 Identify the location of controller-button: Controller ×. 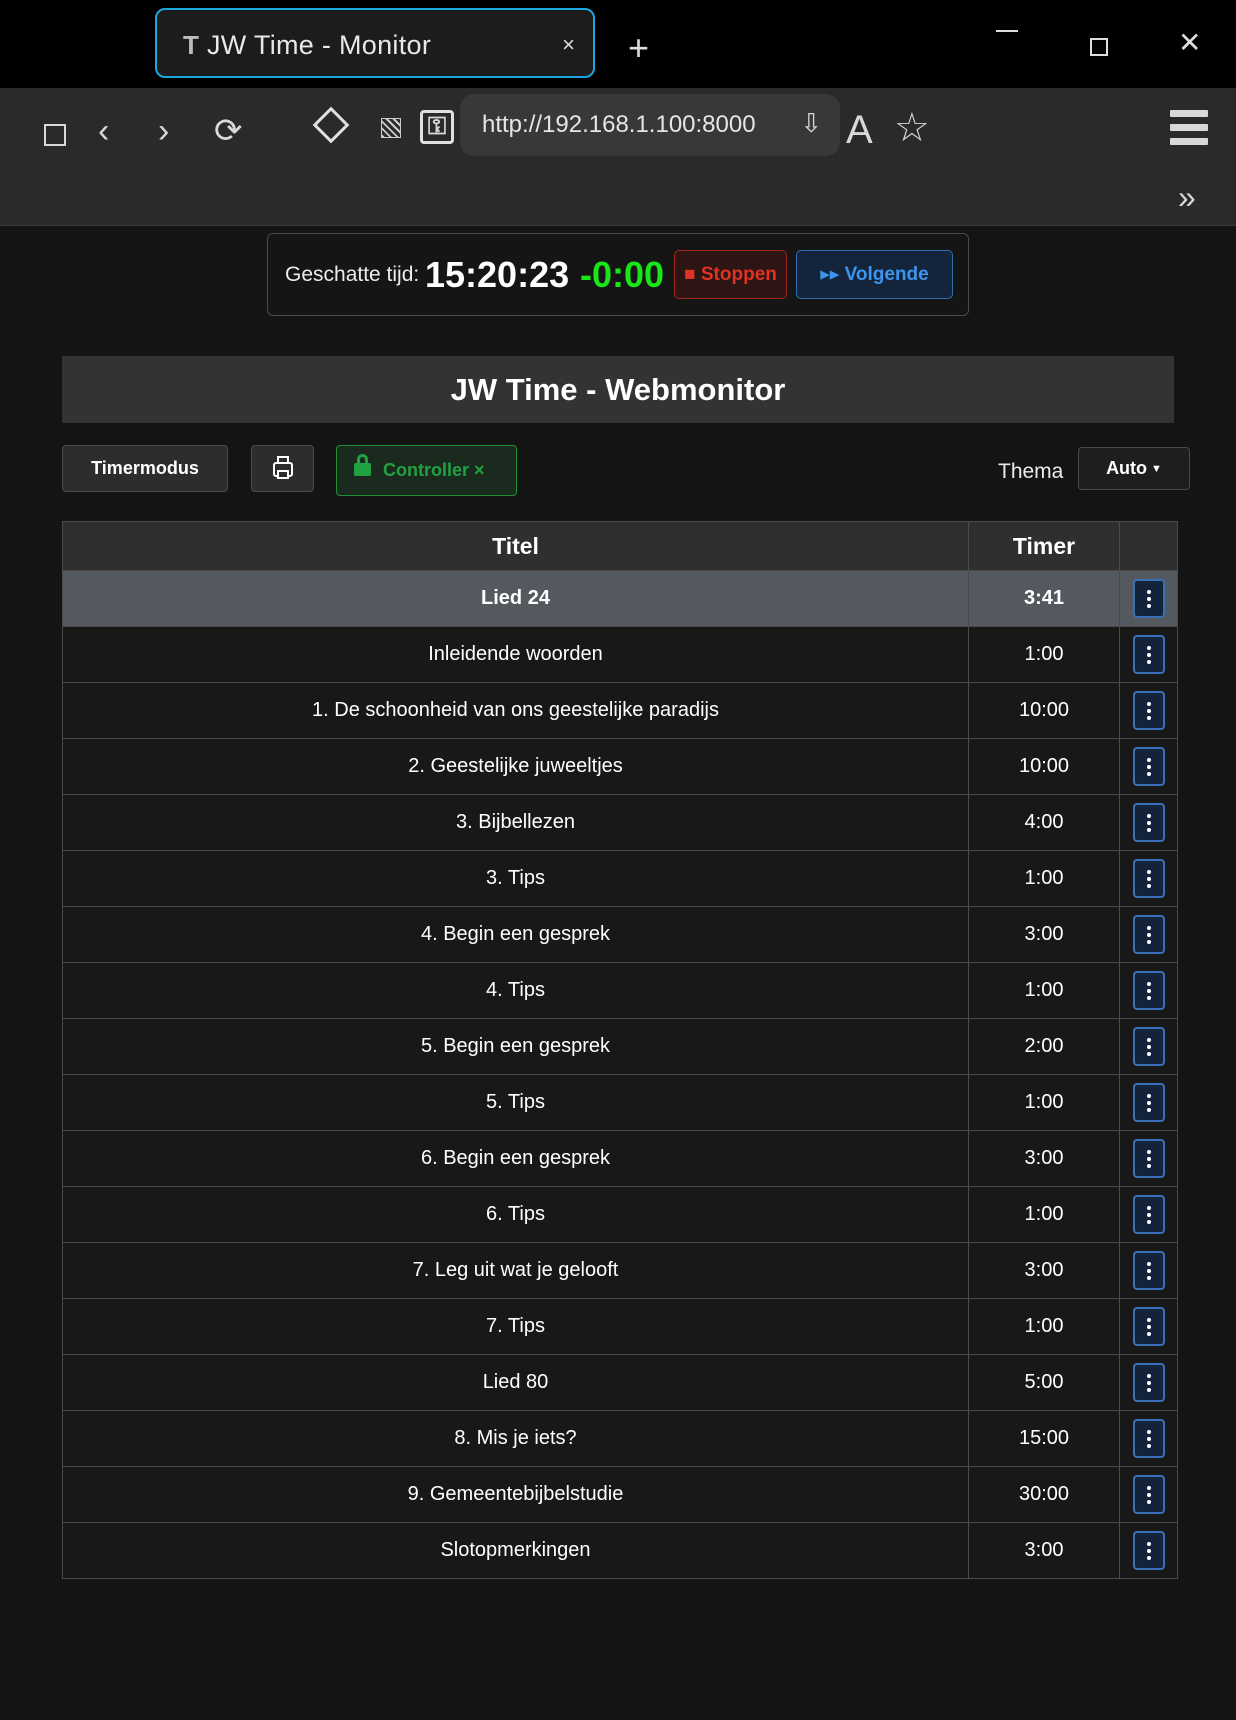
(426, 470).